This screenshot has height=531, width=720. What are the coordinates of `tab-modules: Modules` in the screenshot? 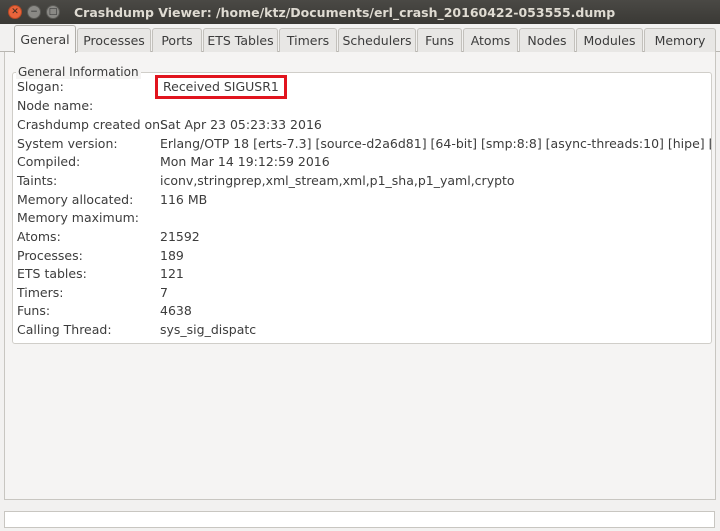 It's located at (609, 40).